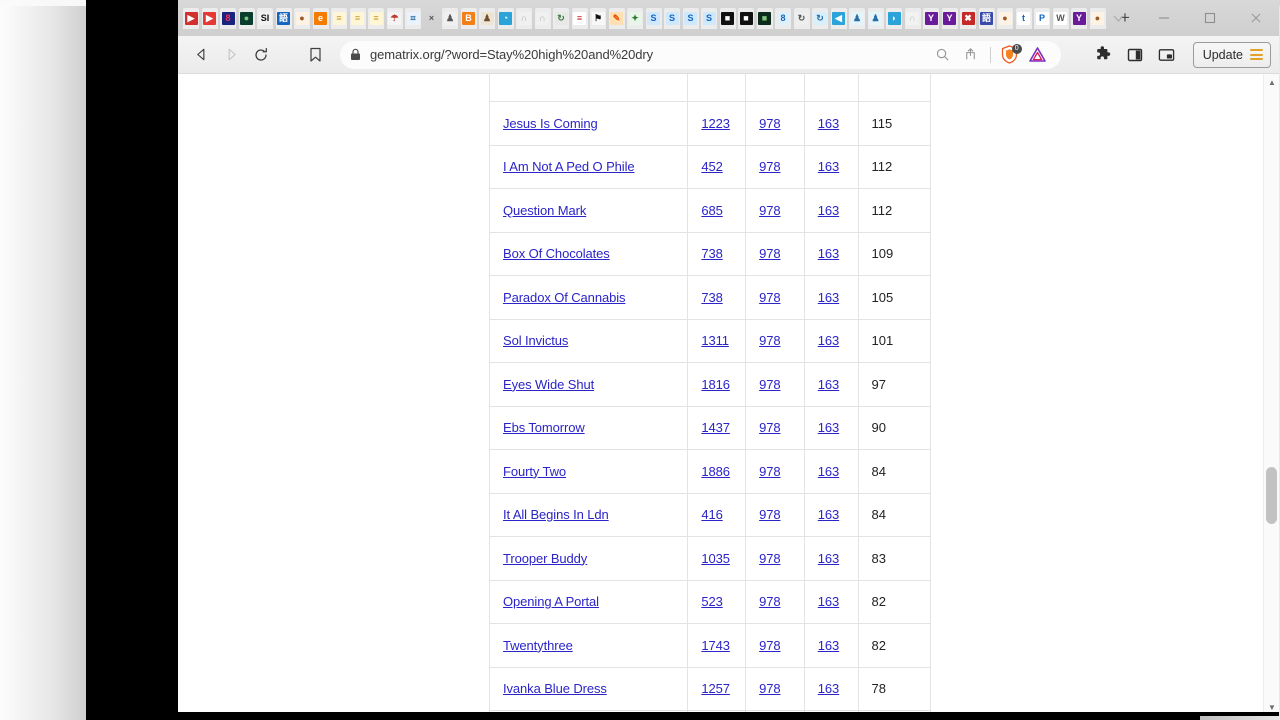 This screenshot has width=1280, height=720. I want to click on value-link: 1816, so click(715, 384).